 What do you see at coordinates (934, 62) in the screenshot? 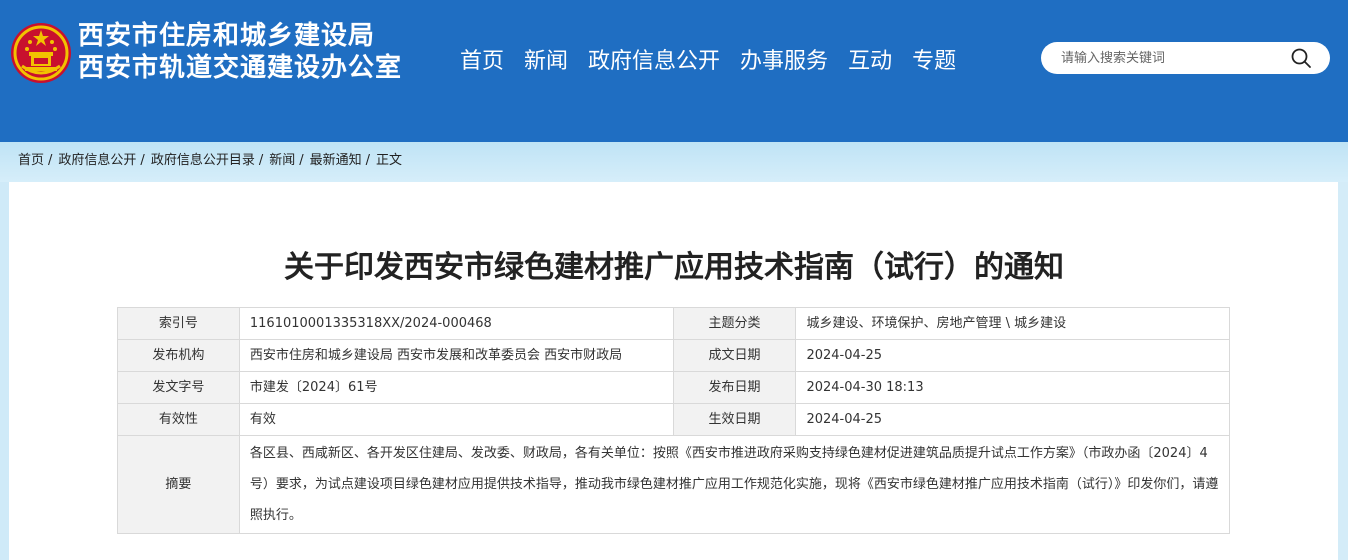
I see `nav-topics: 专题` at bounding box center [934, 62].